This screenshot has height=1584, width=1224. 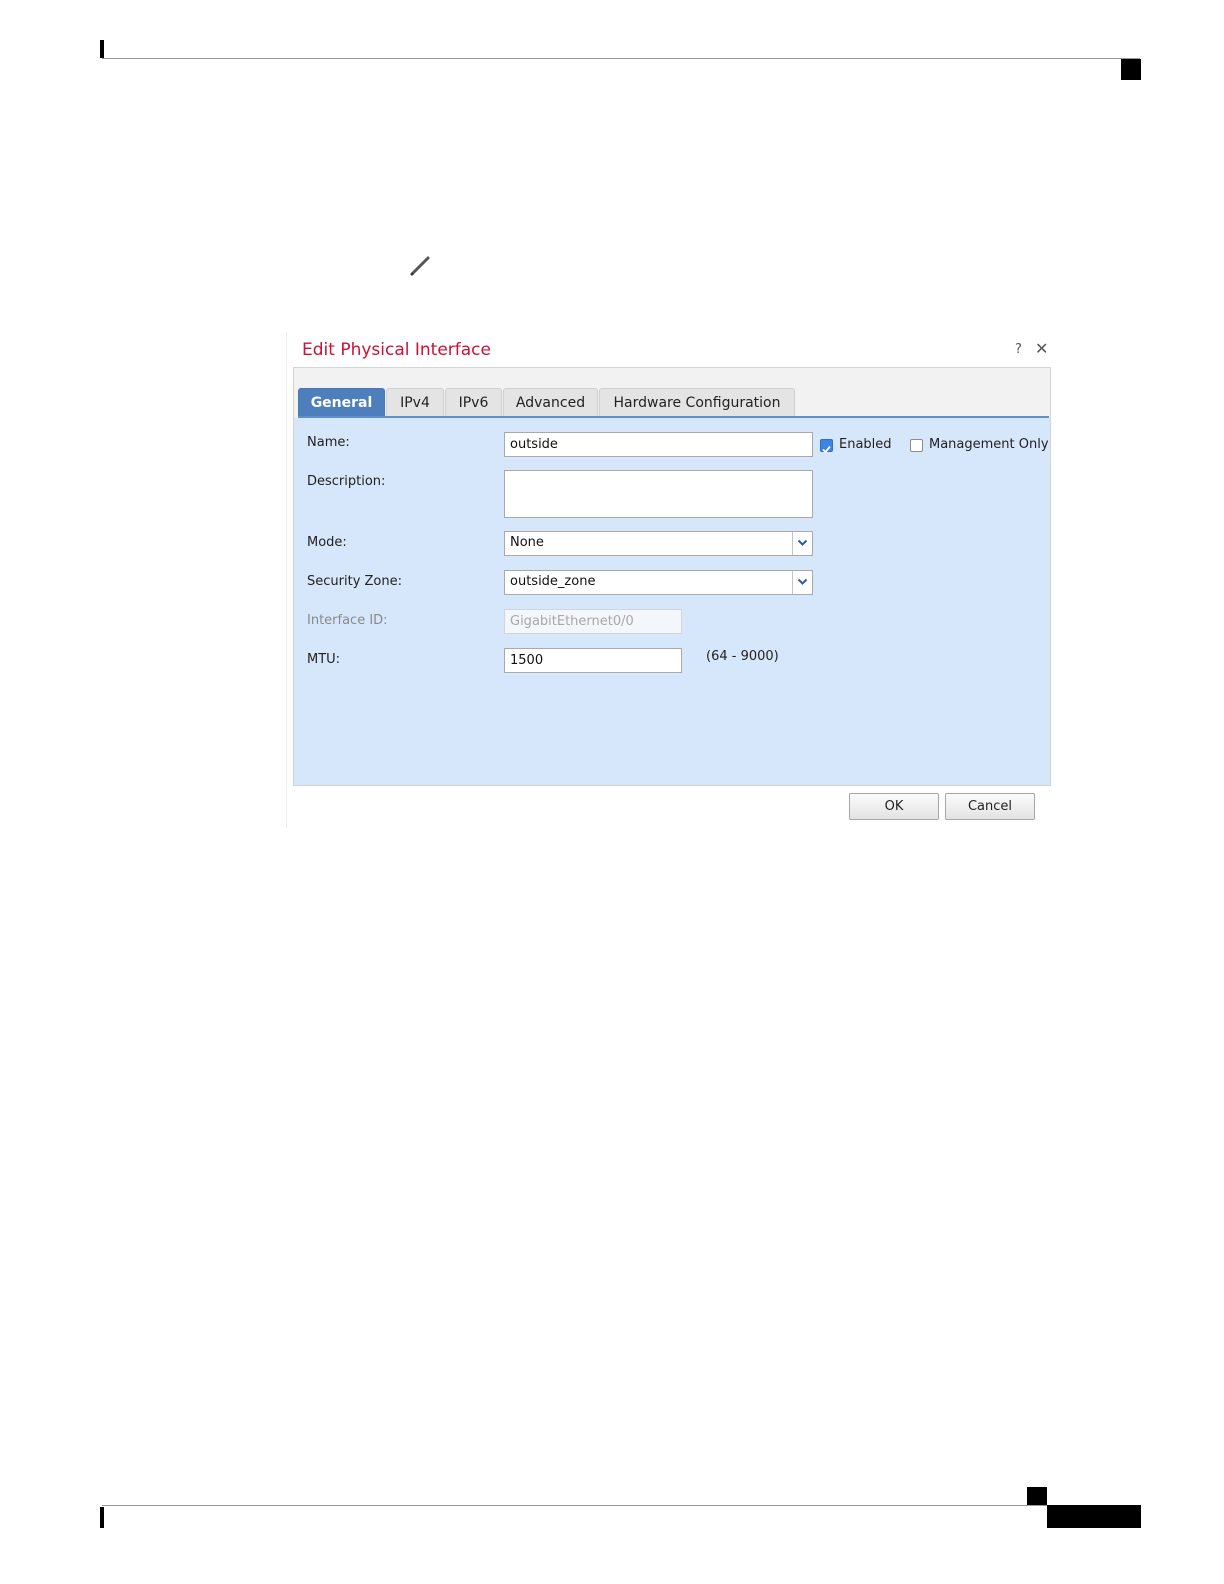 What do you see at coordinates (324, 659) in the screenshot?
I see `mtu-label: MTU:` at bounding box center [324, 659].